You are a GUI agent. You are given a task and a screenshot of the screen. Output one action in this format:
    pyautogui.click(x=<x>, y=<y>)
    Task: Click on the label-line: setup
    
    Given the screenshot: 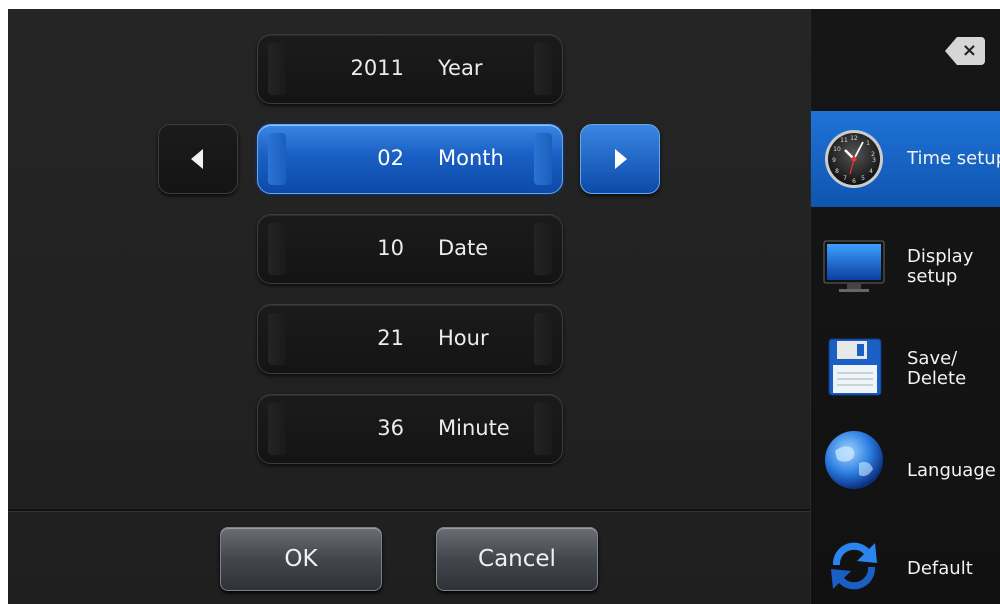 What is the action you would take?
    pyautogui.click(x=932, y=276)
    